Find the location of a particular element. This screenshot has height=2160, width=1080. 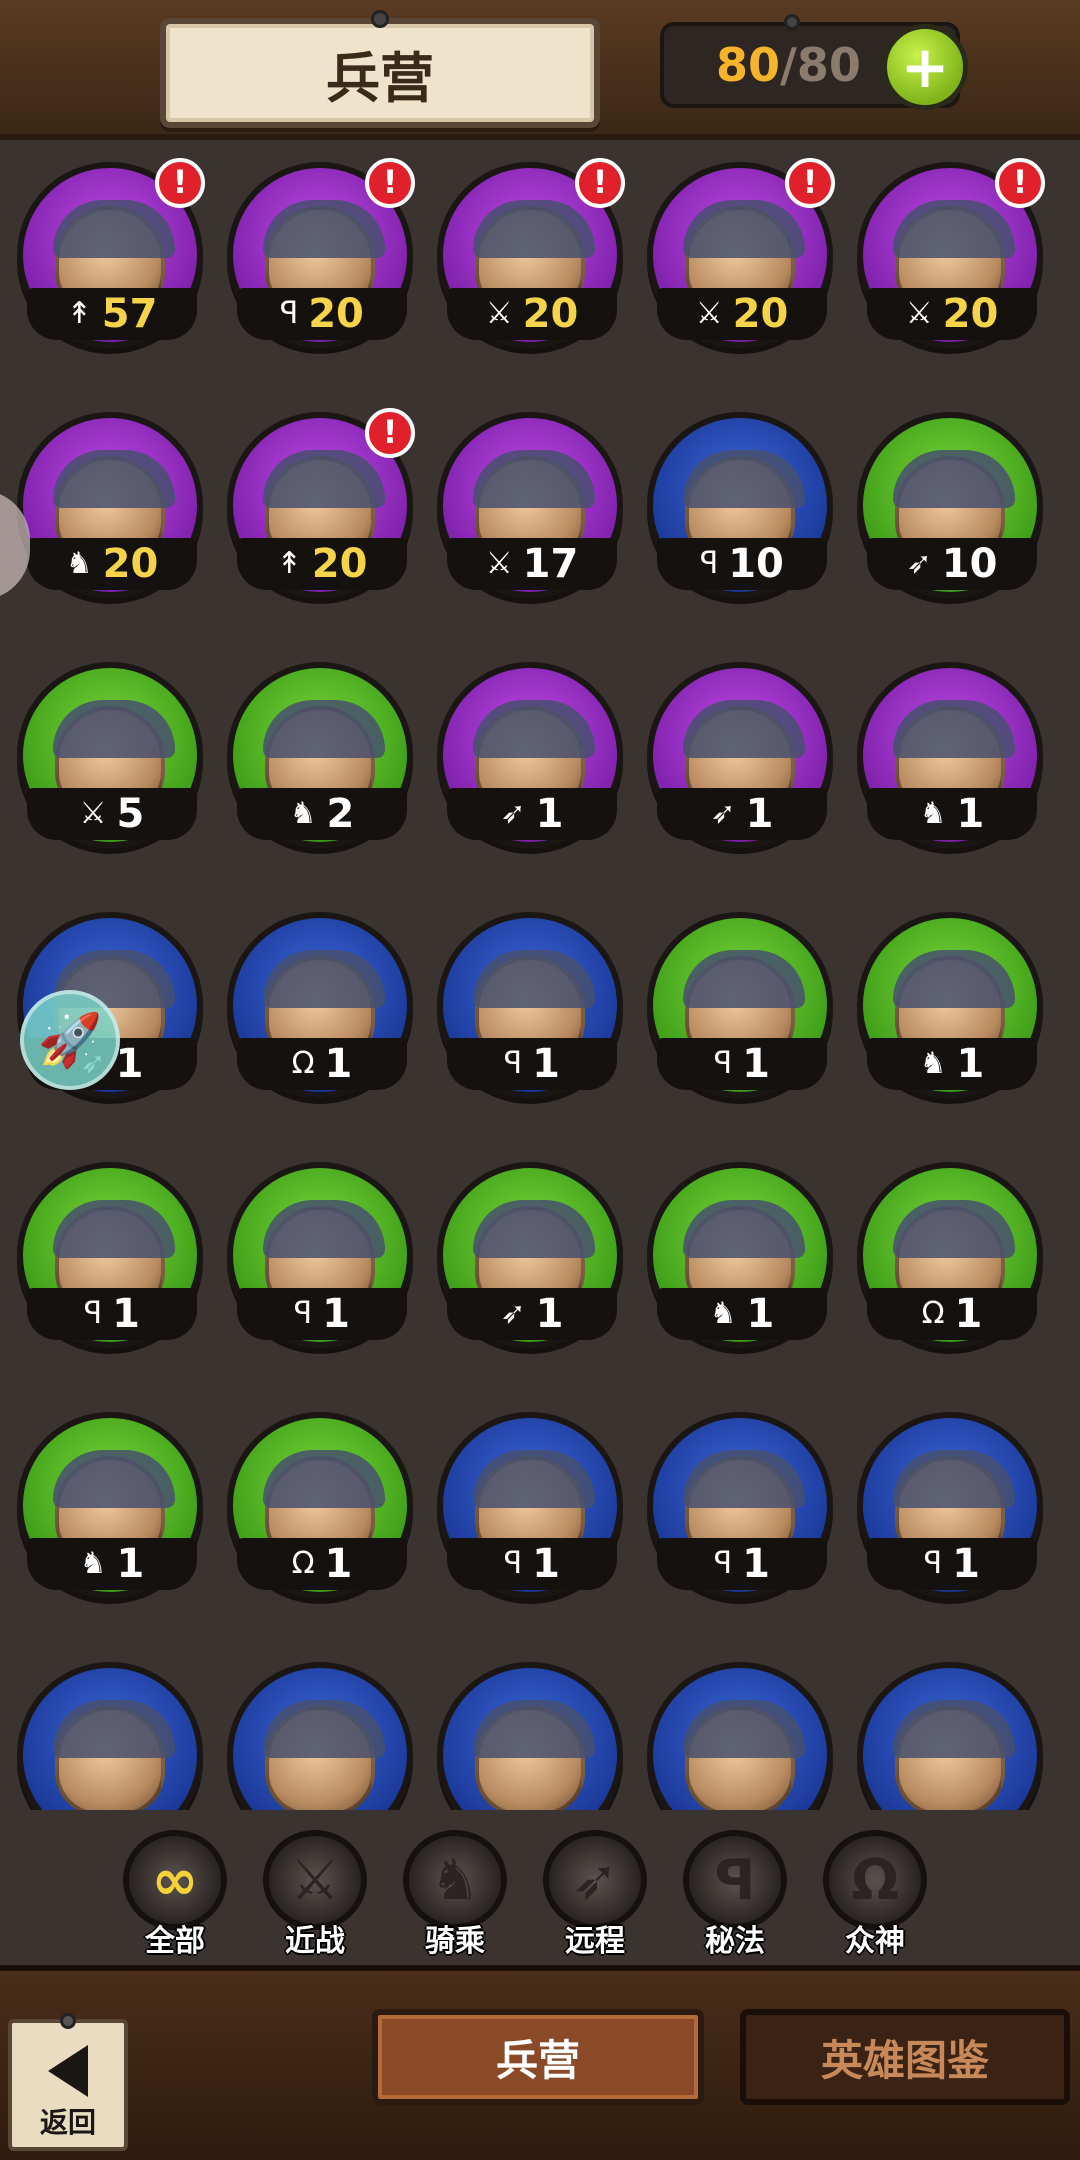

currency-counter: 80/80 + is located at coordinates (814, 62).